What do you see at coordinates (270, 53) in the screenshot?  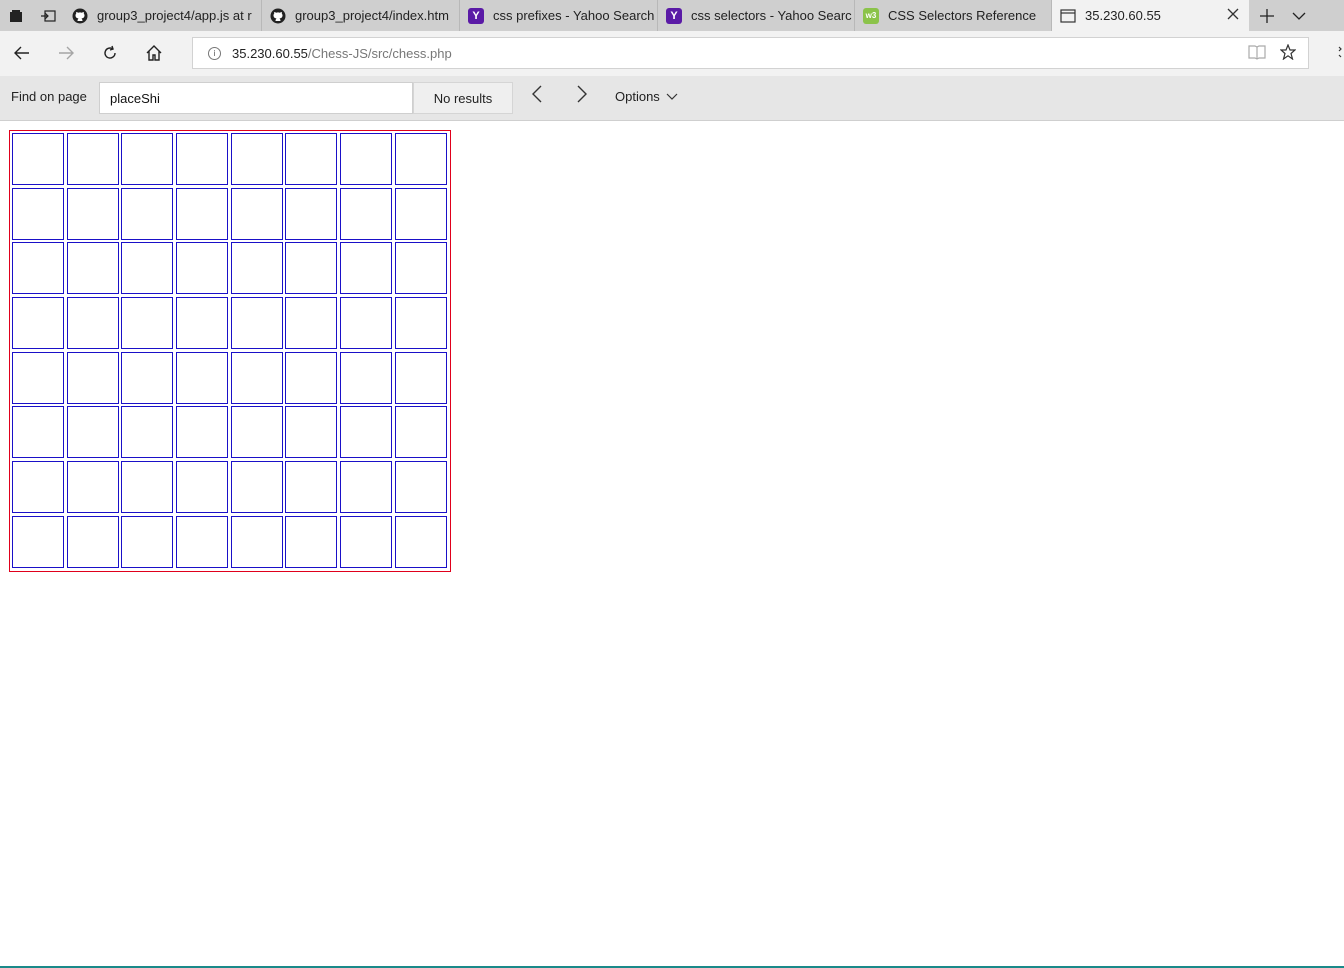 I see `url-host: 35.230.60.55` at bounding box center [270, 53].